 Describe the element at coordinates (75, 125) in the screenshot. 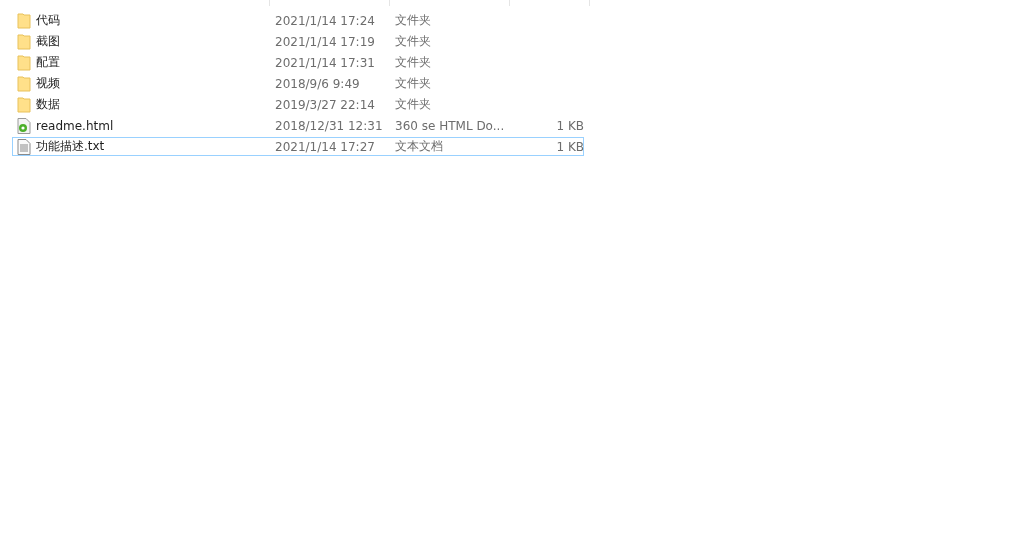

I see `file-name: readme.html` at that location.